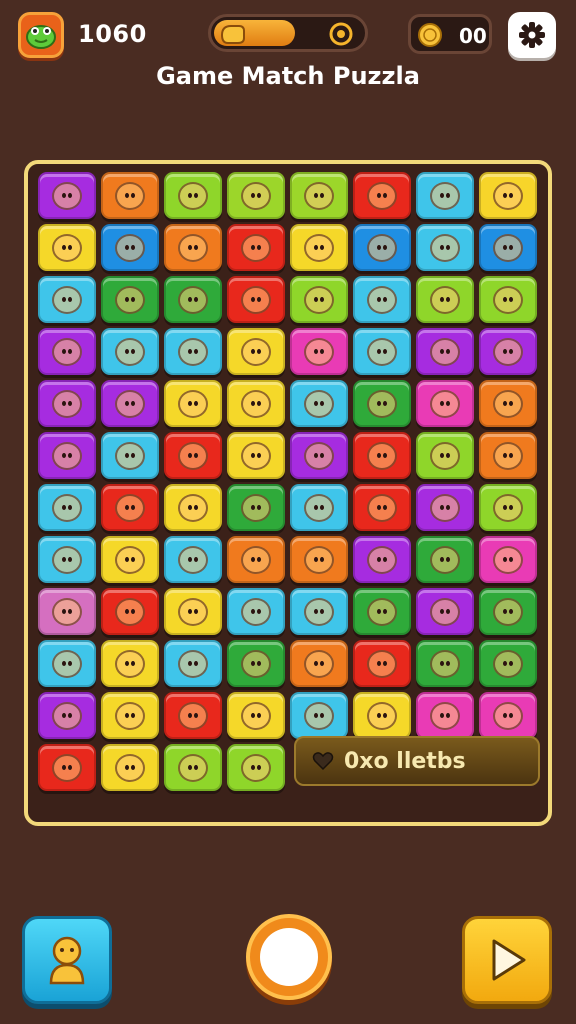  What do you see at coordinates (289, 957) in the screenshot?
I see `center-action-button` at bounding box center [289, 957].